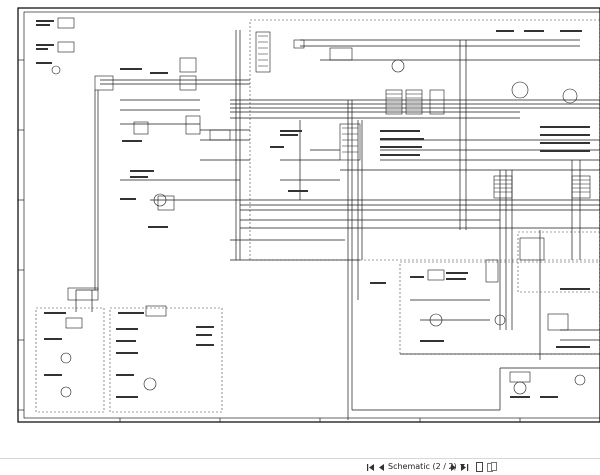  Describe the element at coordinates (381, 467) in the screenshot. I see `previous-page-icon` at that location.